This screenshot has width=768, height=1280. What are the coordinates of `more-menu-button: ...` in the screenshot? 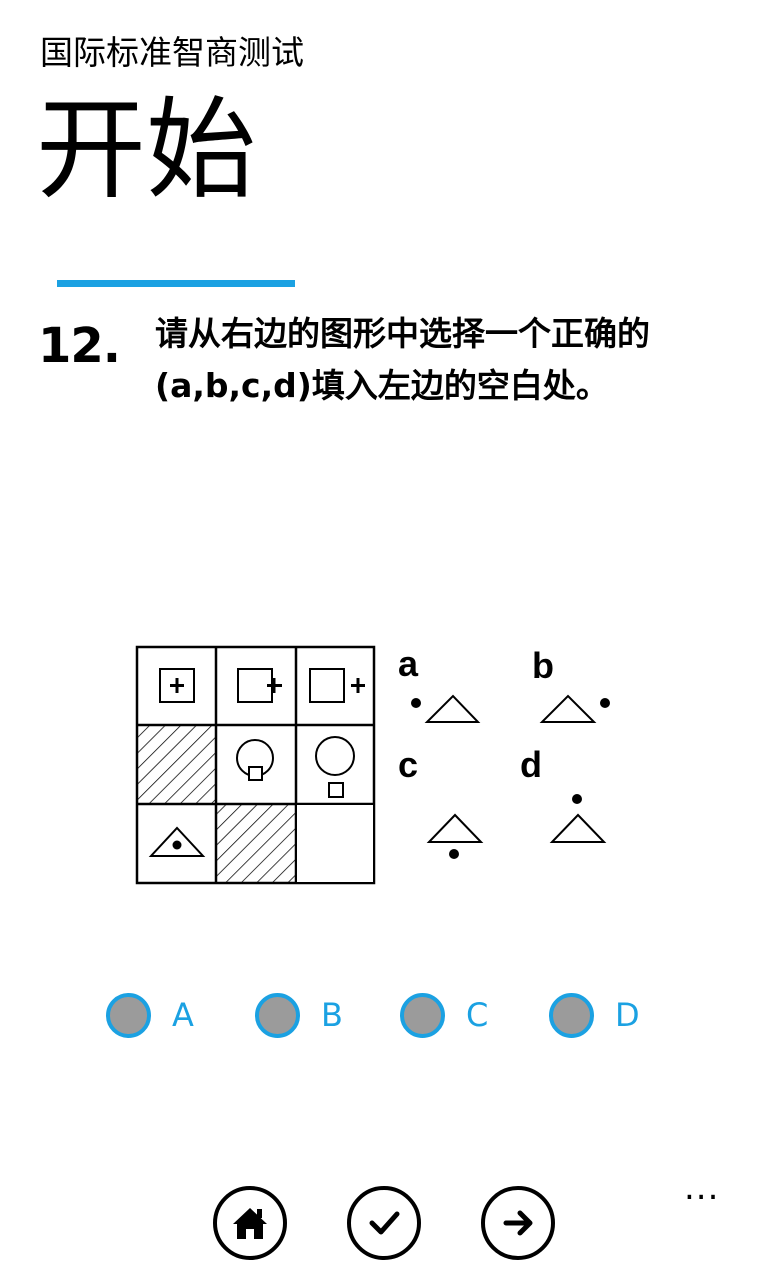 It's located at (701, 1188).